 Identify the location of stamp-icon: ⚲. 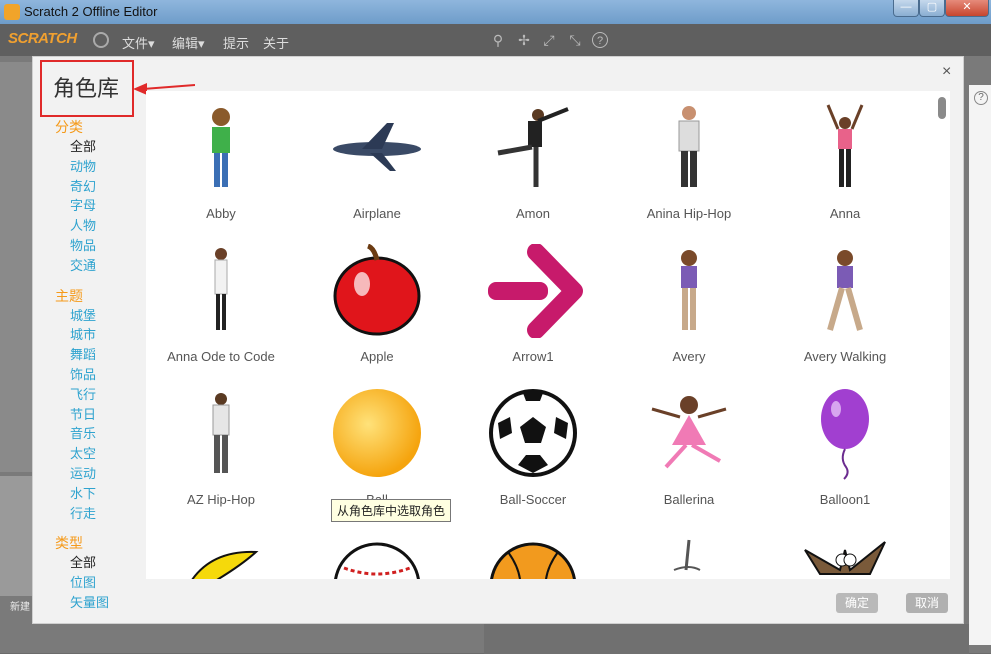
(498, 40).